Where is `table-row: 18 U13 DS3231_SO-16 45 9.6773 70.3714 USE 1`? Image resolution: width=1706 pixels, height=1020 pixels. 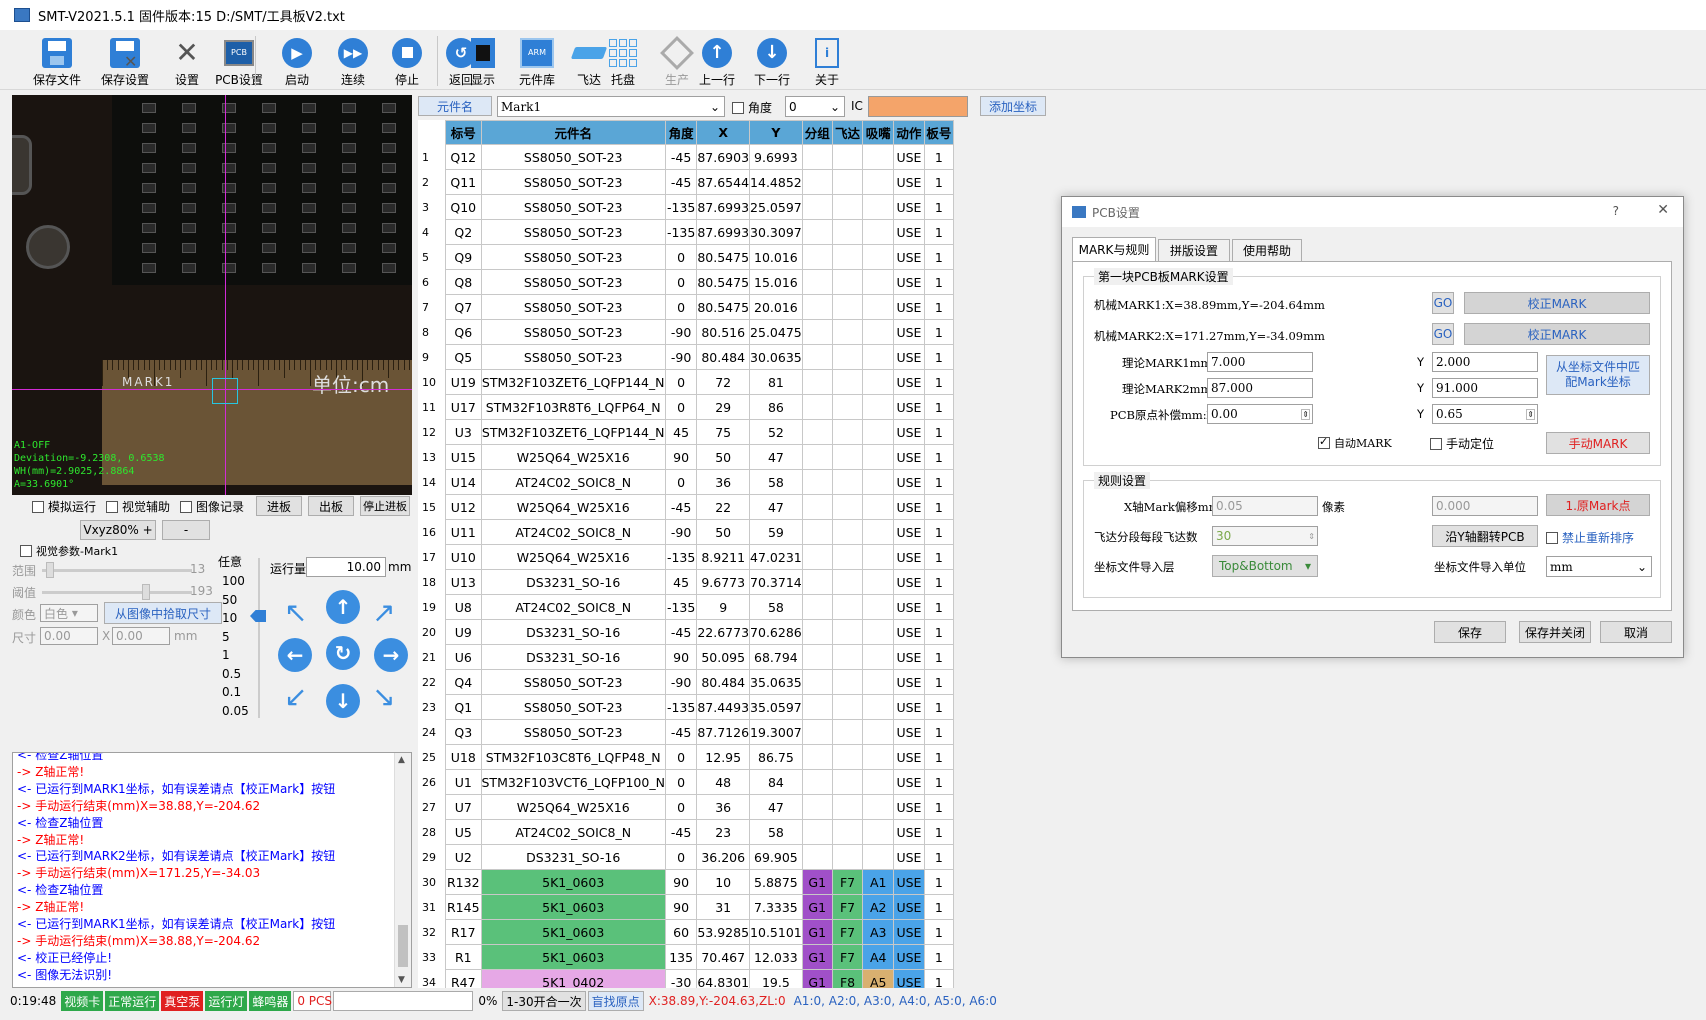 table-row: 18 U13 DS3231_SO-16 45 9.6773 70.3714 USE 1 is located at coordinates (686, 582).